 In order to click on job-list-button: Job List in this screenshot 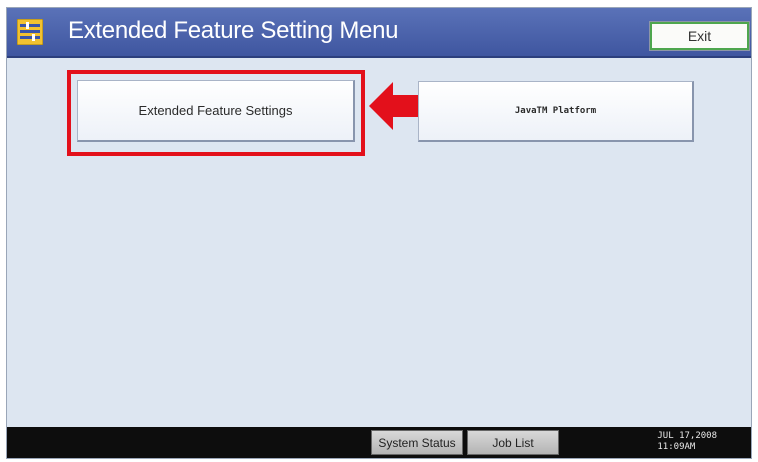, I will do `click(513, 442)`.